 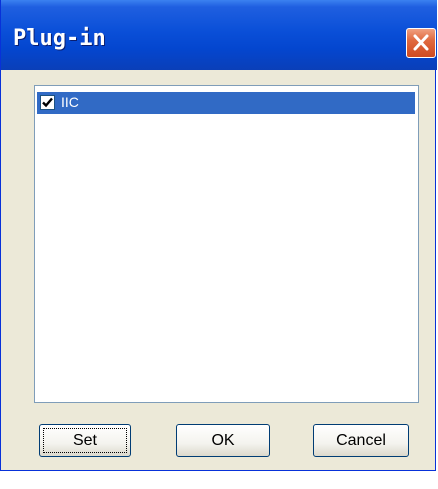 I want to click on checkmark-icon, so click(x=47, y=102).